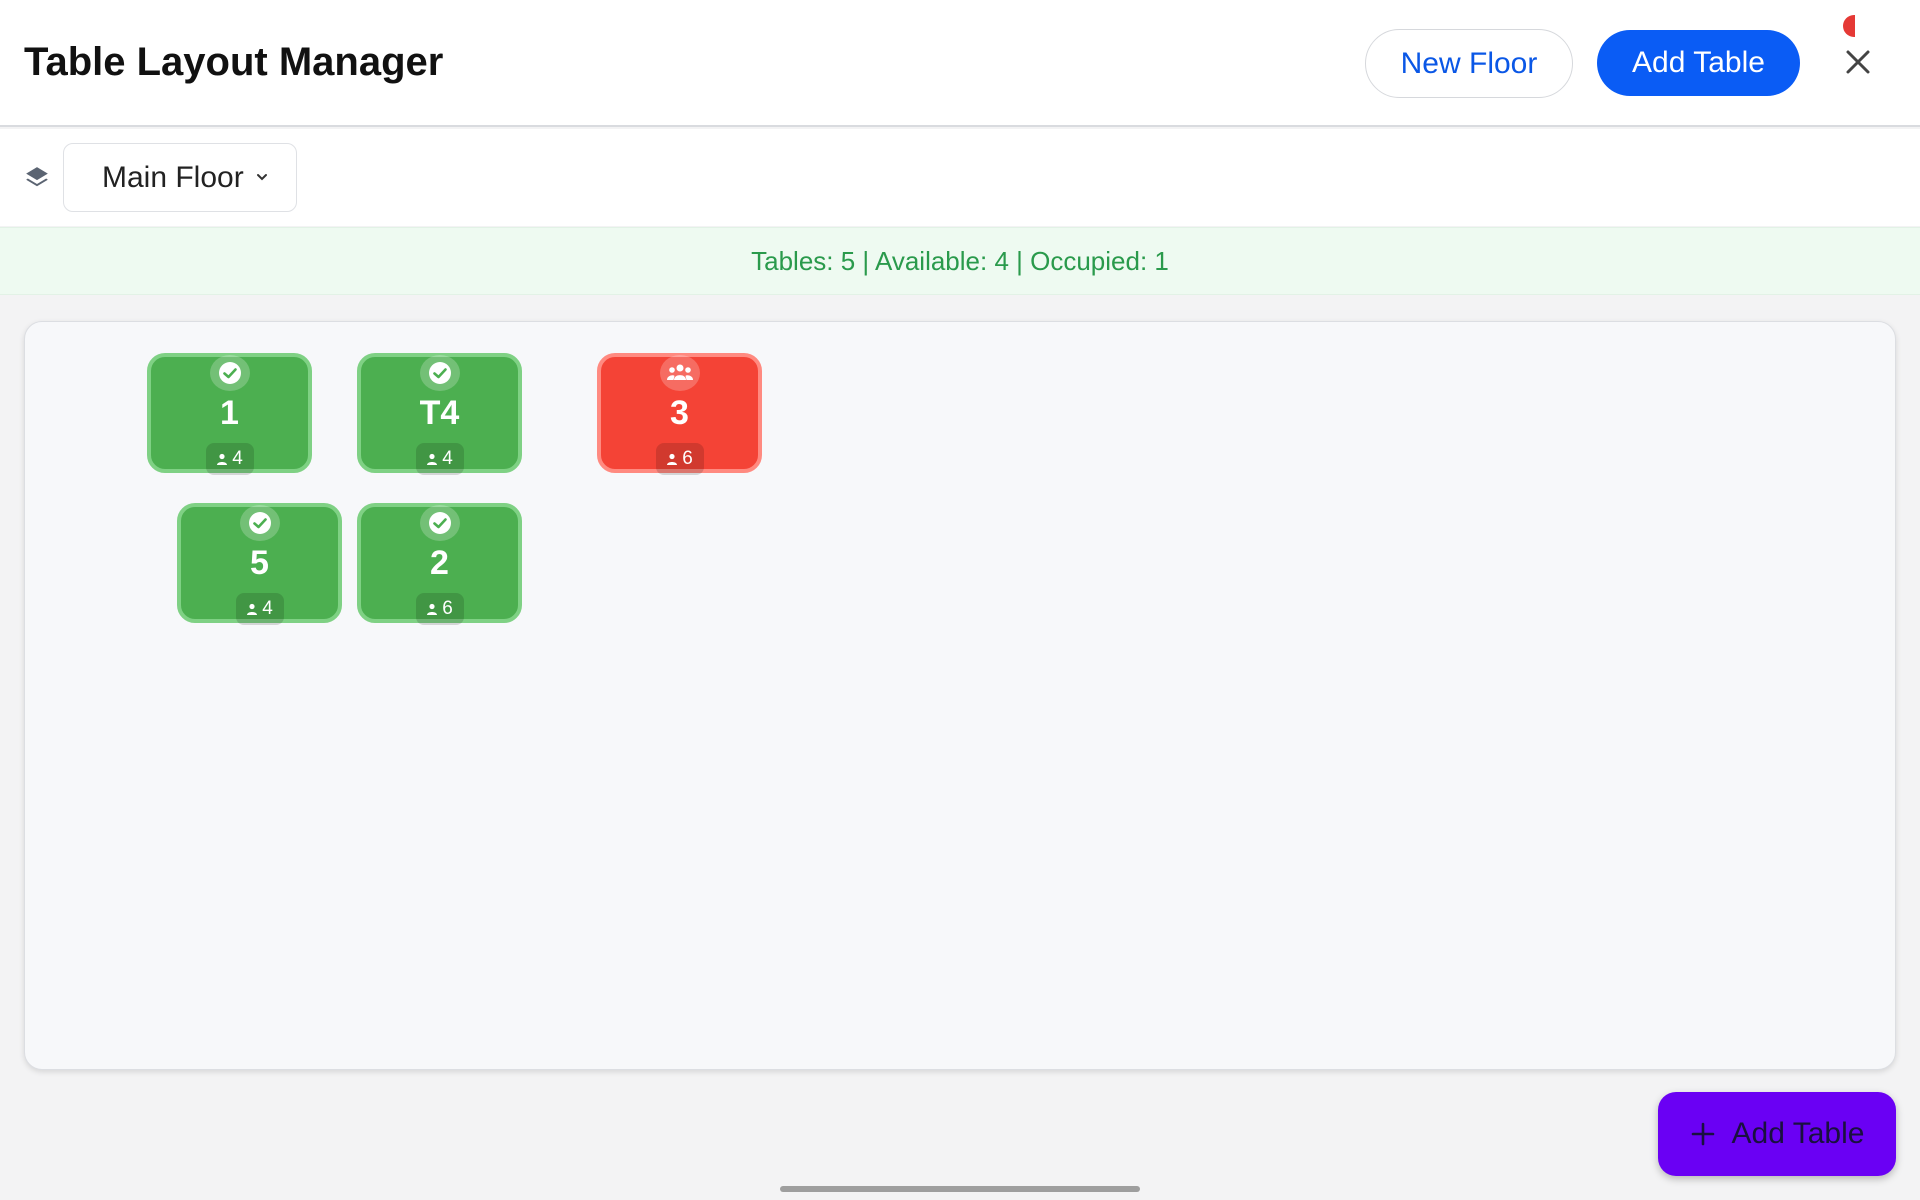 The height and width of the screenshot is (1200, 1920). I want to click on app-header: Table Layout Manager New Floor Add Table, so click(960, 63).